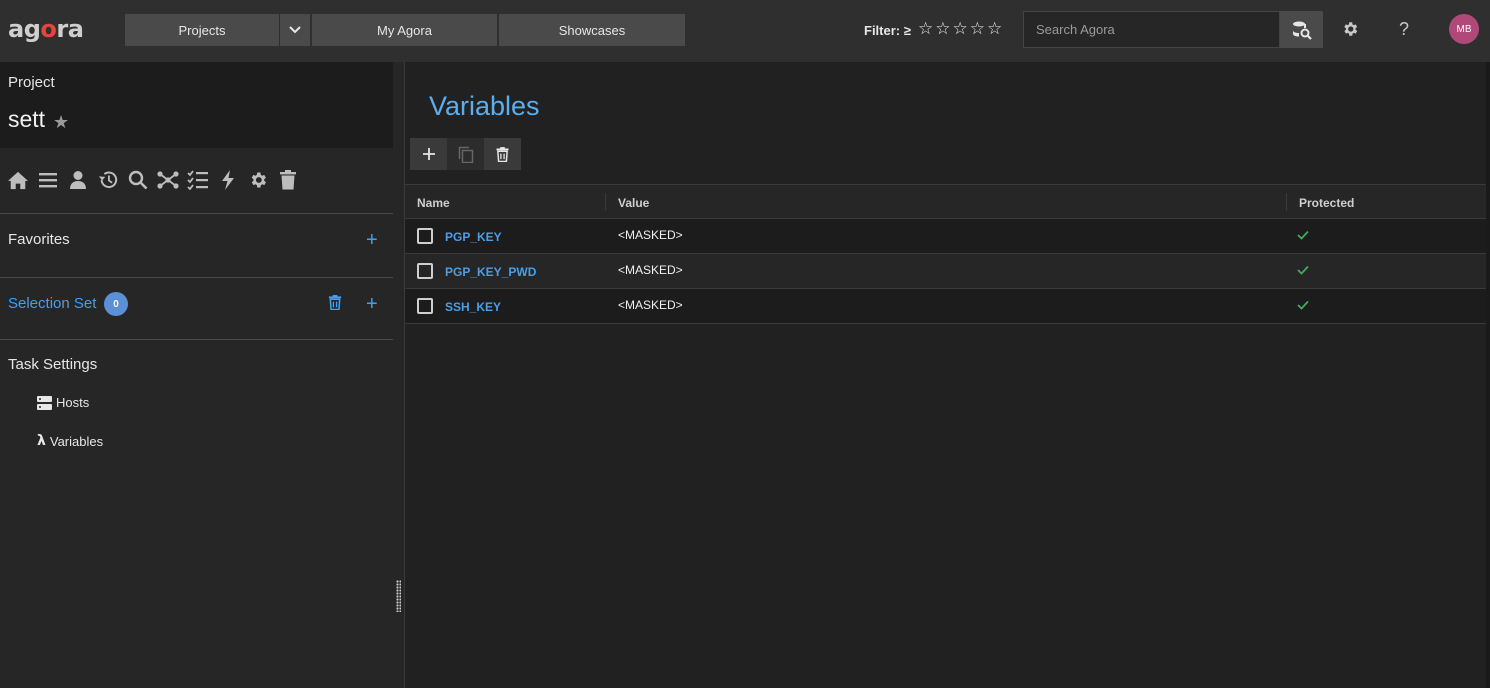 The height and width of the screenshot is (688, 1490). Describe the element at coordinates (196, 105) in the screenshot. I see `project-header: Project sett ★` at that location.